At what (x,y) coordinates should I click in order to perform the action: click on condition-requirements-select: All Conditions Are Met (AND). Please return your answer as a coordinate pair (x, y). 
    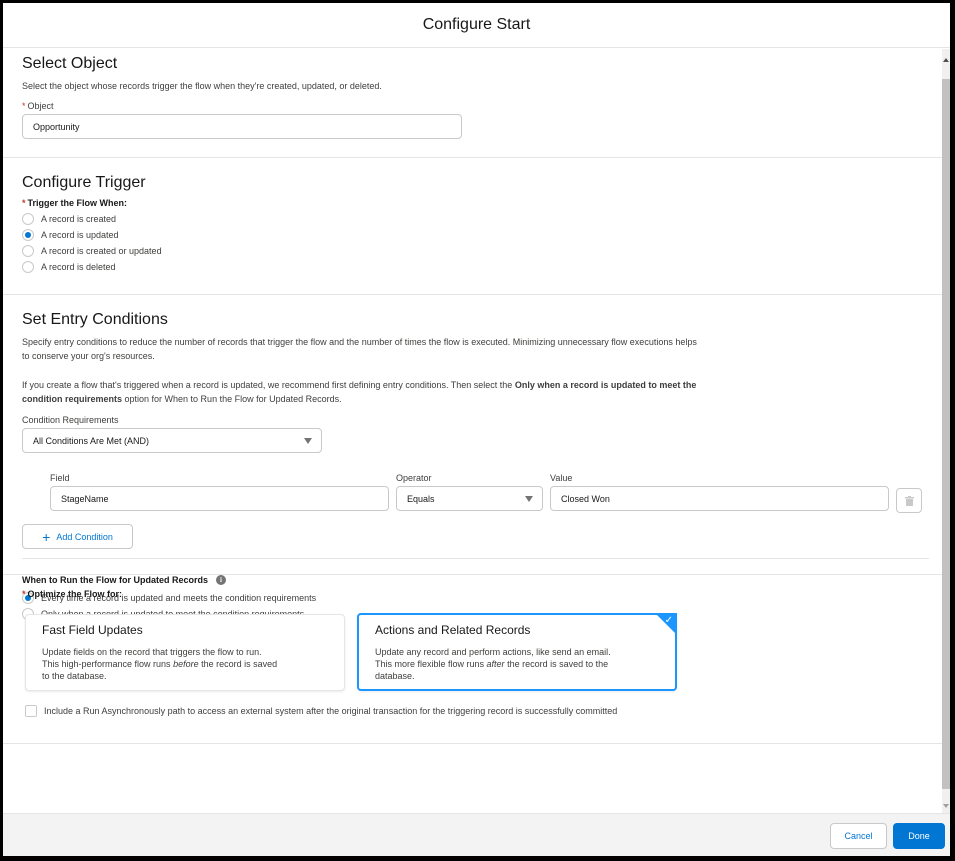
    Looking at the image, I should click on (172, 440).